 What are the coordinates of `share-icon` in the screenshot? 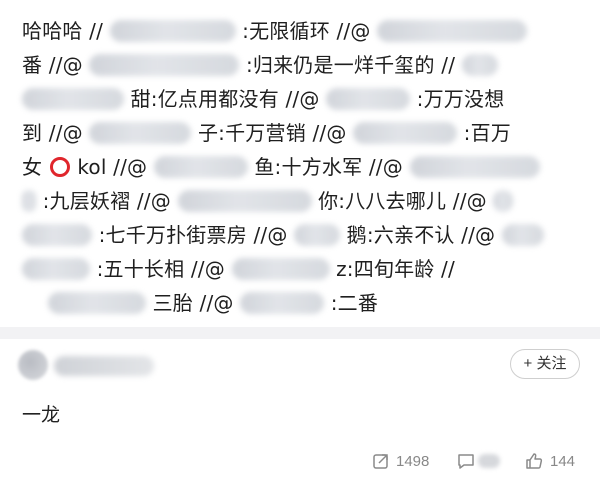 It's located at (380, 461).